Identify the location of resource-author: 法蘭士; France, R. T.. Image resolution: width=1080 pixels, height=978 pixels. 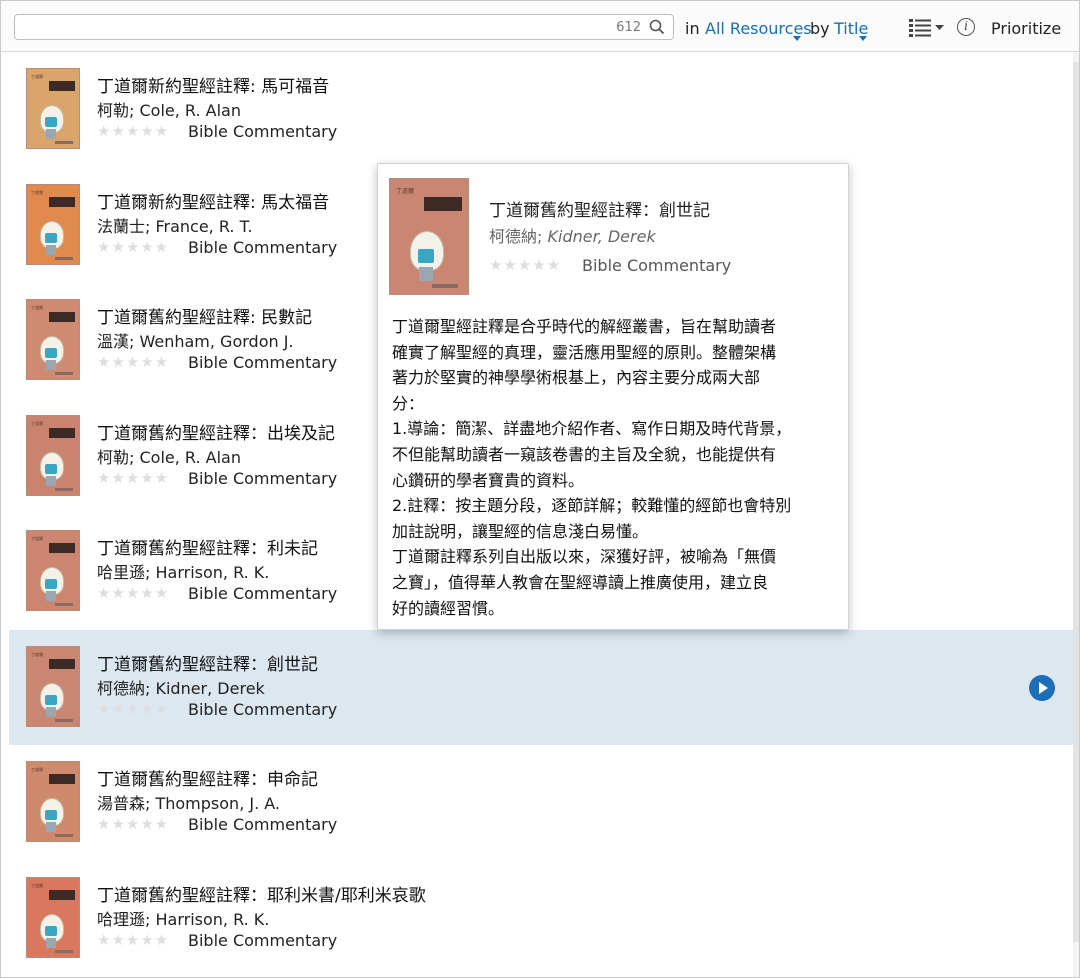
(175, 226).